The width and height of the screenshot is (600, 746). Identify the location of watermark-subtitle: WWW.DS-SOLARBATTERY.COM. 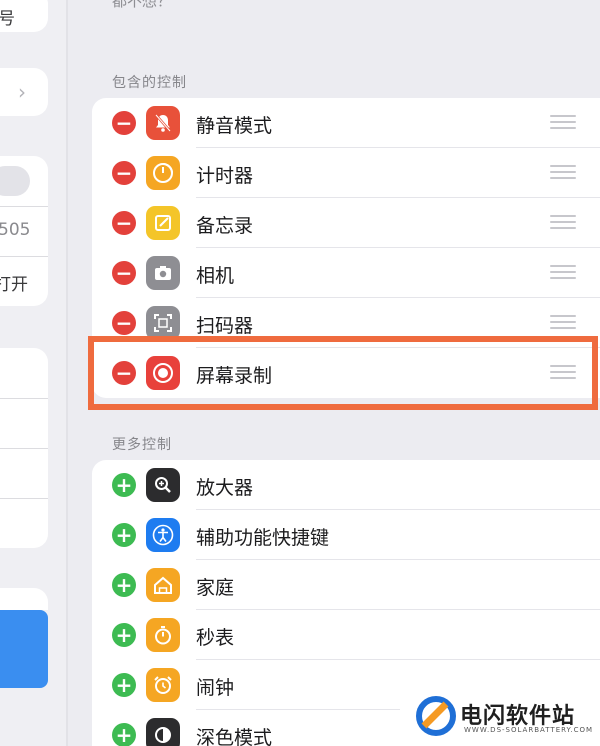
(529, 730).